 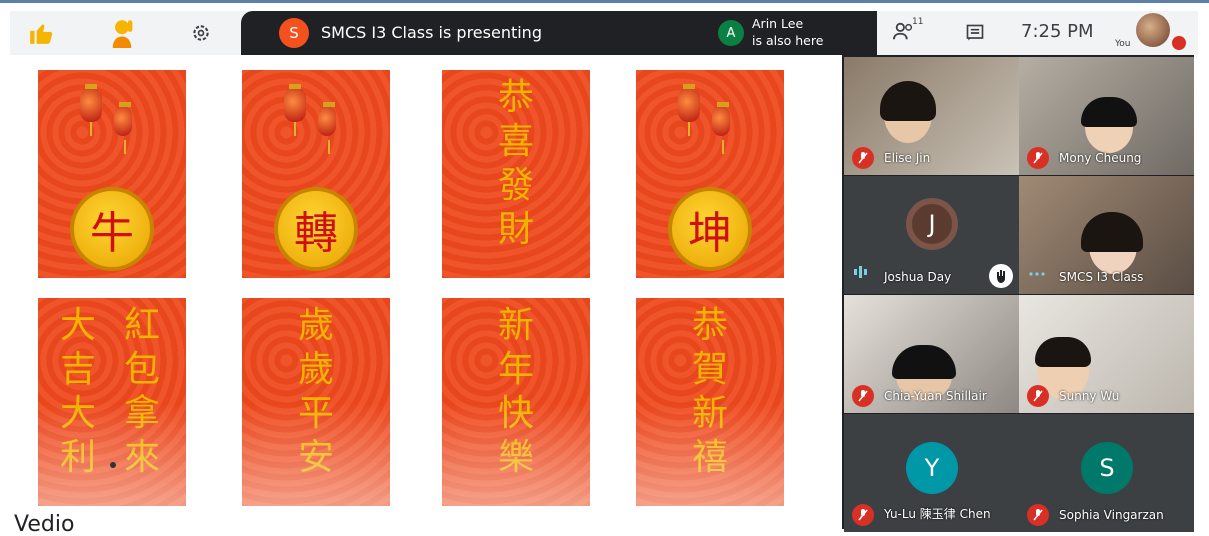 I want to click on overlay-label: Vedio, so click(x=44, y=524).